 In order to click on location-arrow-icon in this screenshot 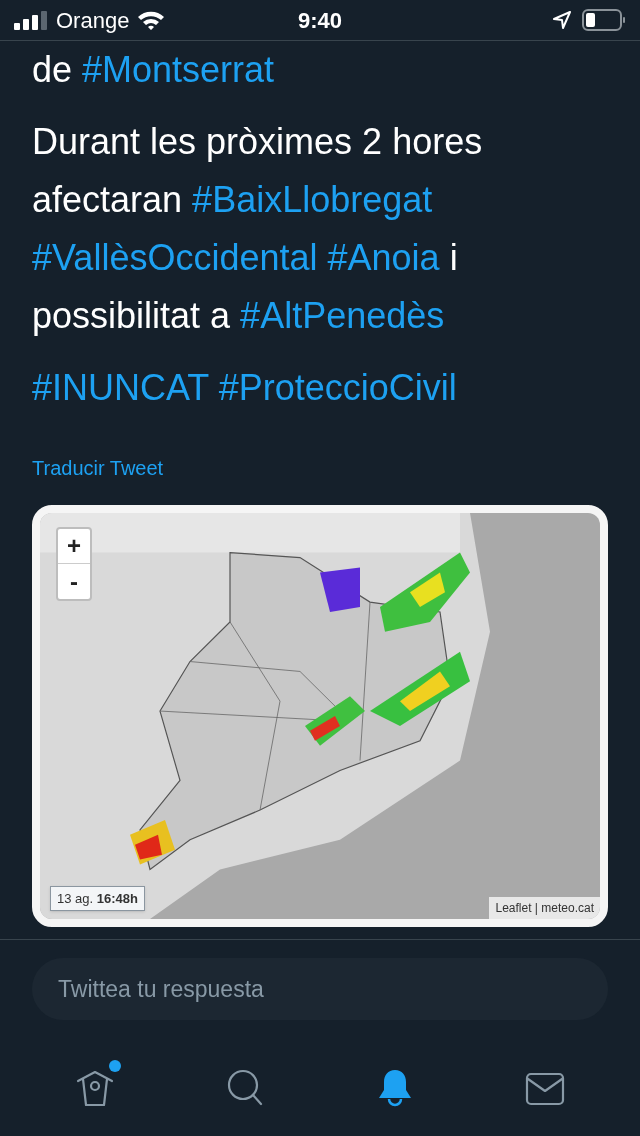, I will do `click(562, 20)`.